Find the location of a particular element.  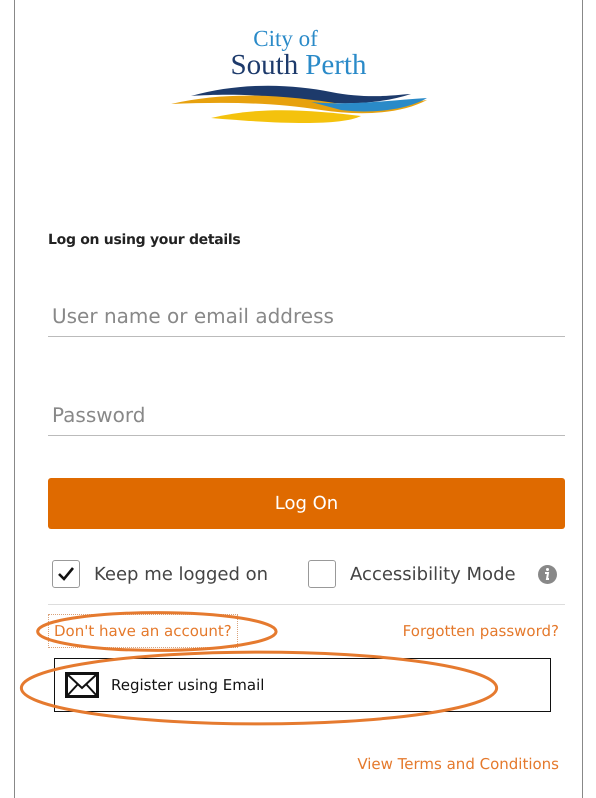

password-field: Password is located at coordinates (306, 419).